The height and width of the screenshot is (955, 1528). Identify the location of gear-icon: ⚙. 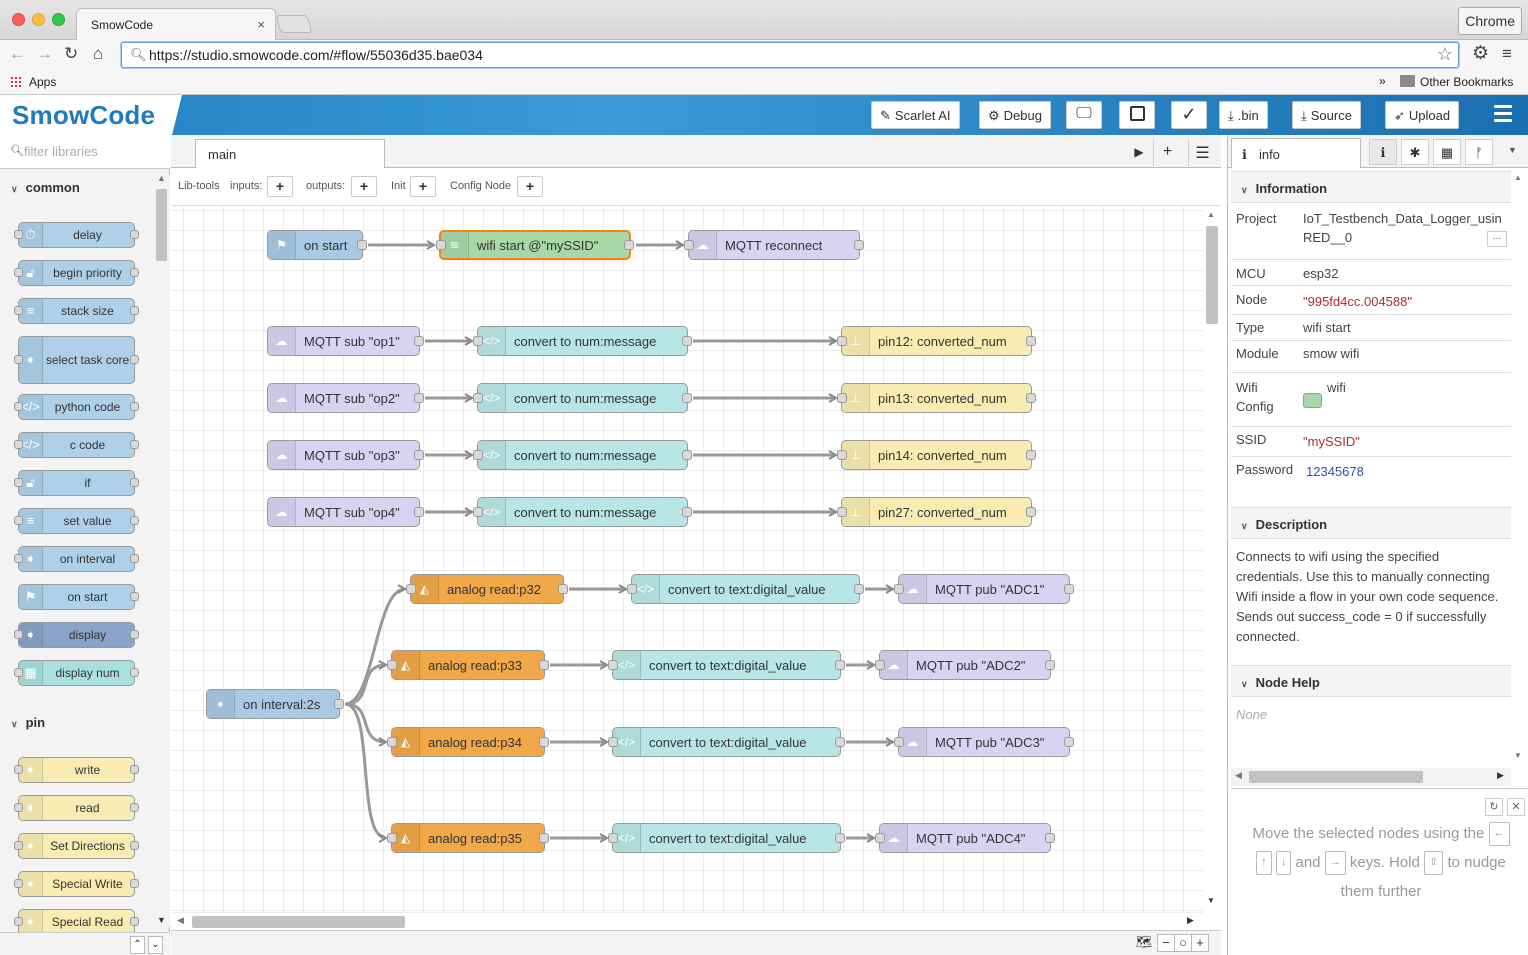
(1480, 53).